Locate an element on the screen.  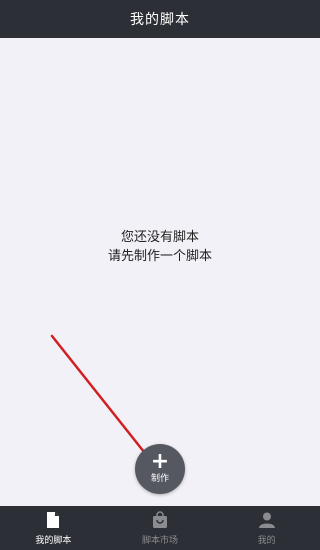
page-title: 我的脚本 is located at coordinates (160, 20).